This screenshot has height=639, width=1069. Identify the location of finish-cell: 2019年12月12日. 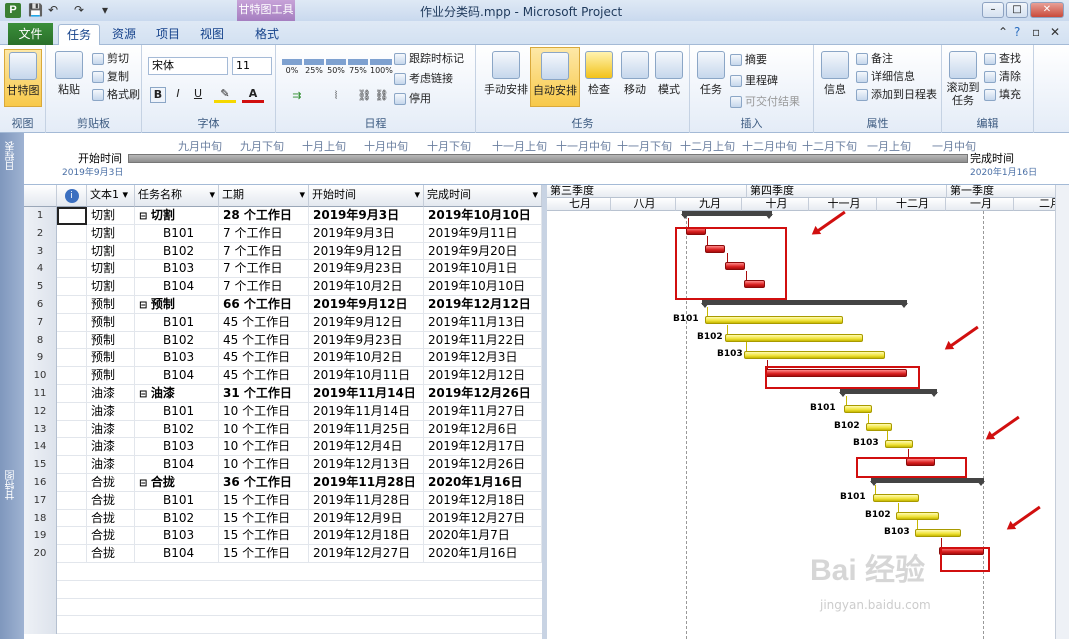
(483, 305).